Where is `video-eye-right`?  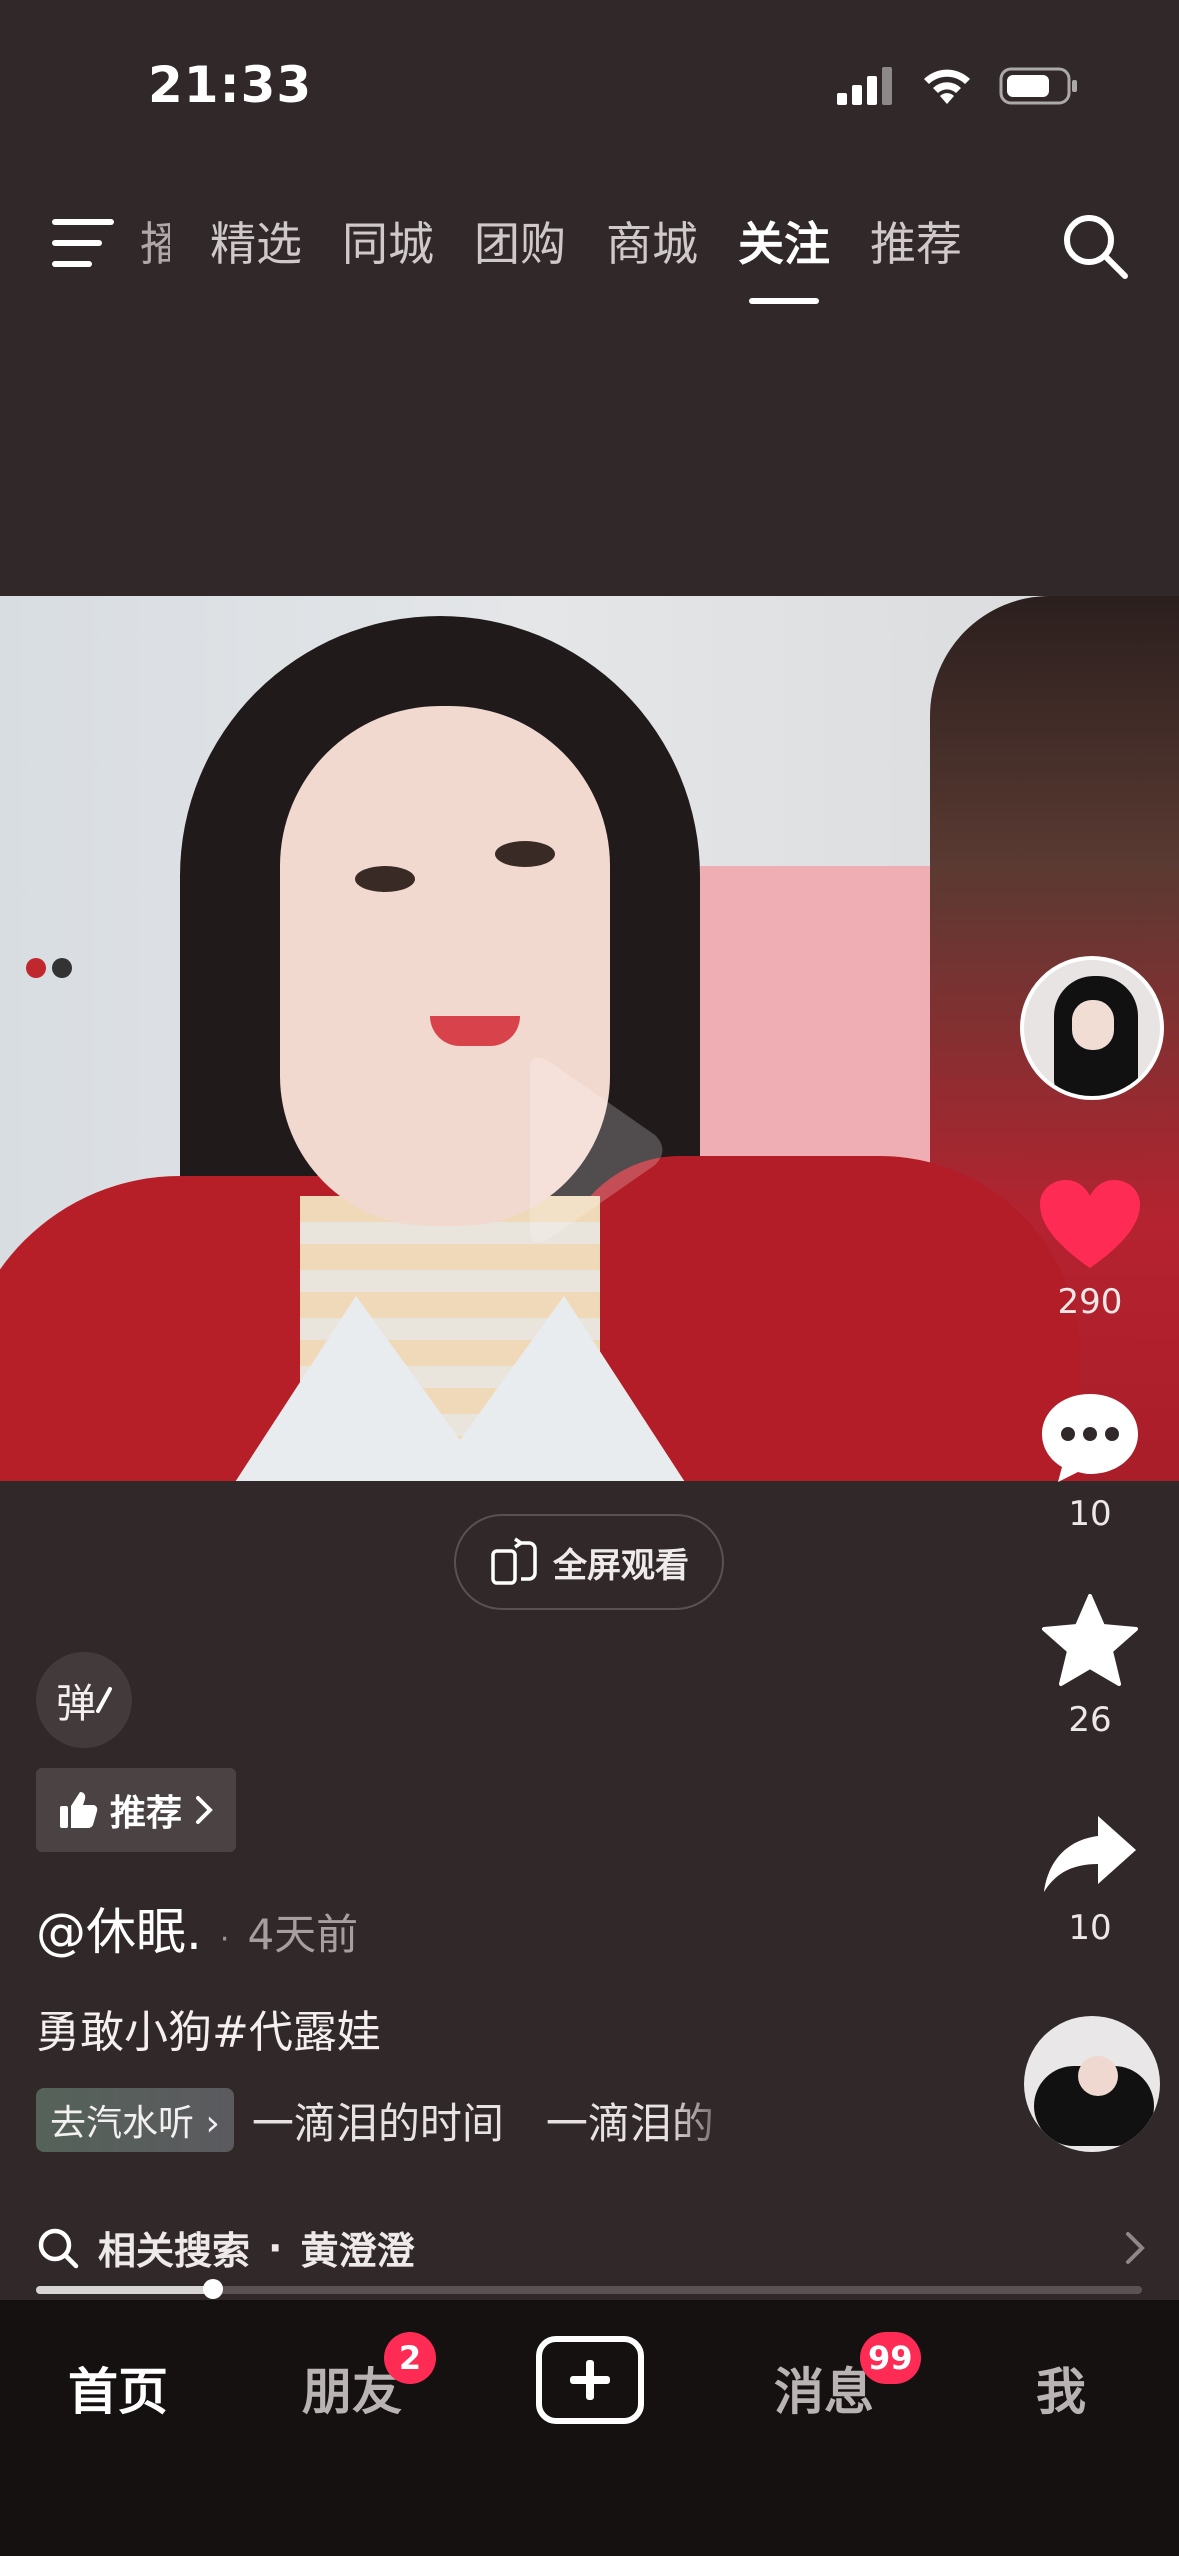
video-eye-right is located at coordinates (525, 854).